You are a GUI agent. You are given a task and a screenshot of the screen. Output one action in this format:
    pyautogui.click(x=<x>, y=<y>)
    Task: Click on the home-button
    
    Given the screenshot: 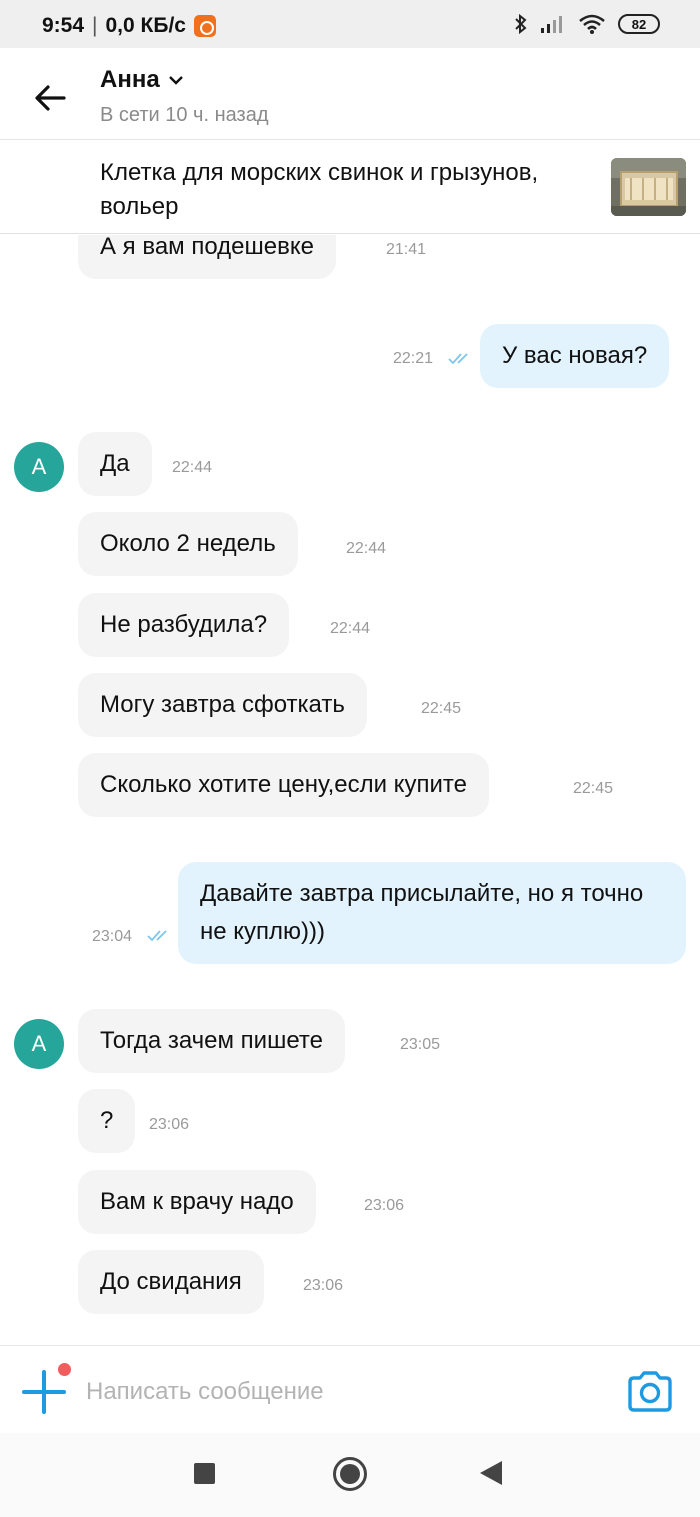 What is the action you would take?
    pyautogui.click(x=350, y=1474)
    